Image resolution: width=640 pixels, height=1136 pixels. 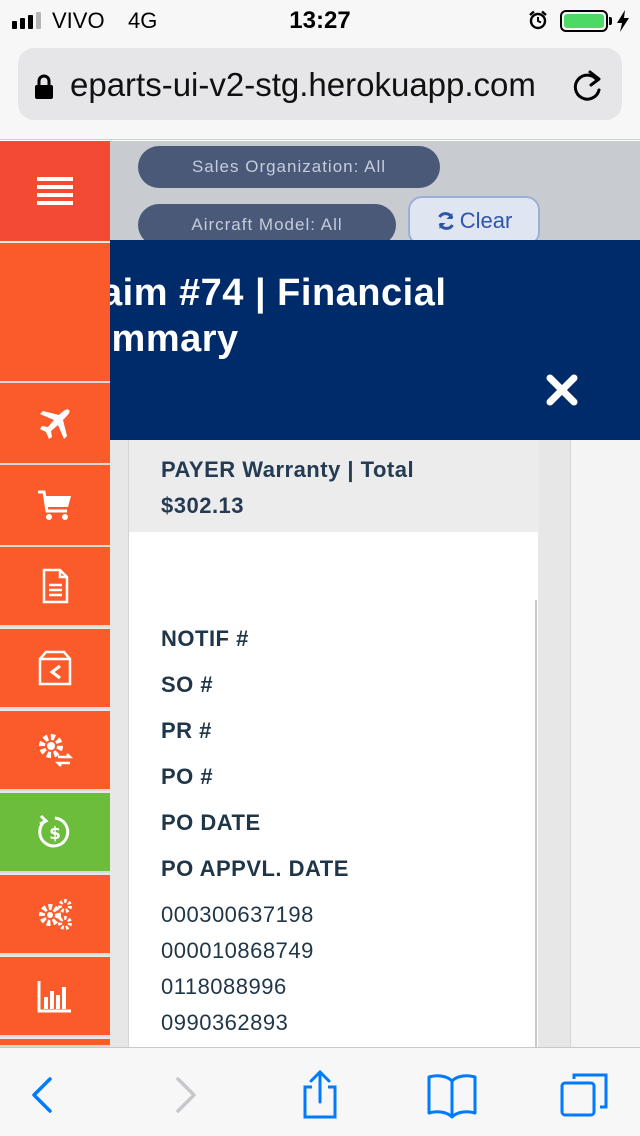 What do you see at coordinates (289, 167) in the screenshot?
I see `sales-organization-filter: Sales Organization: All` at bounding box center [289, 167].